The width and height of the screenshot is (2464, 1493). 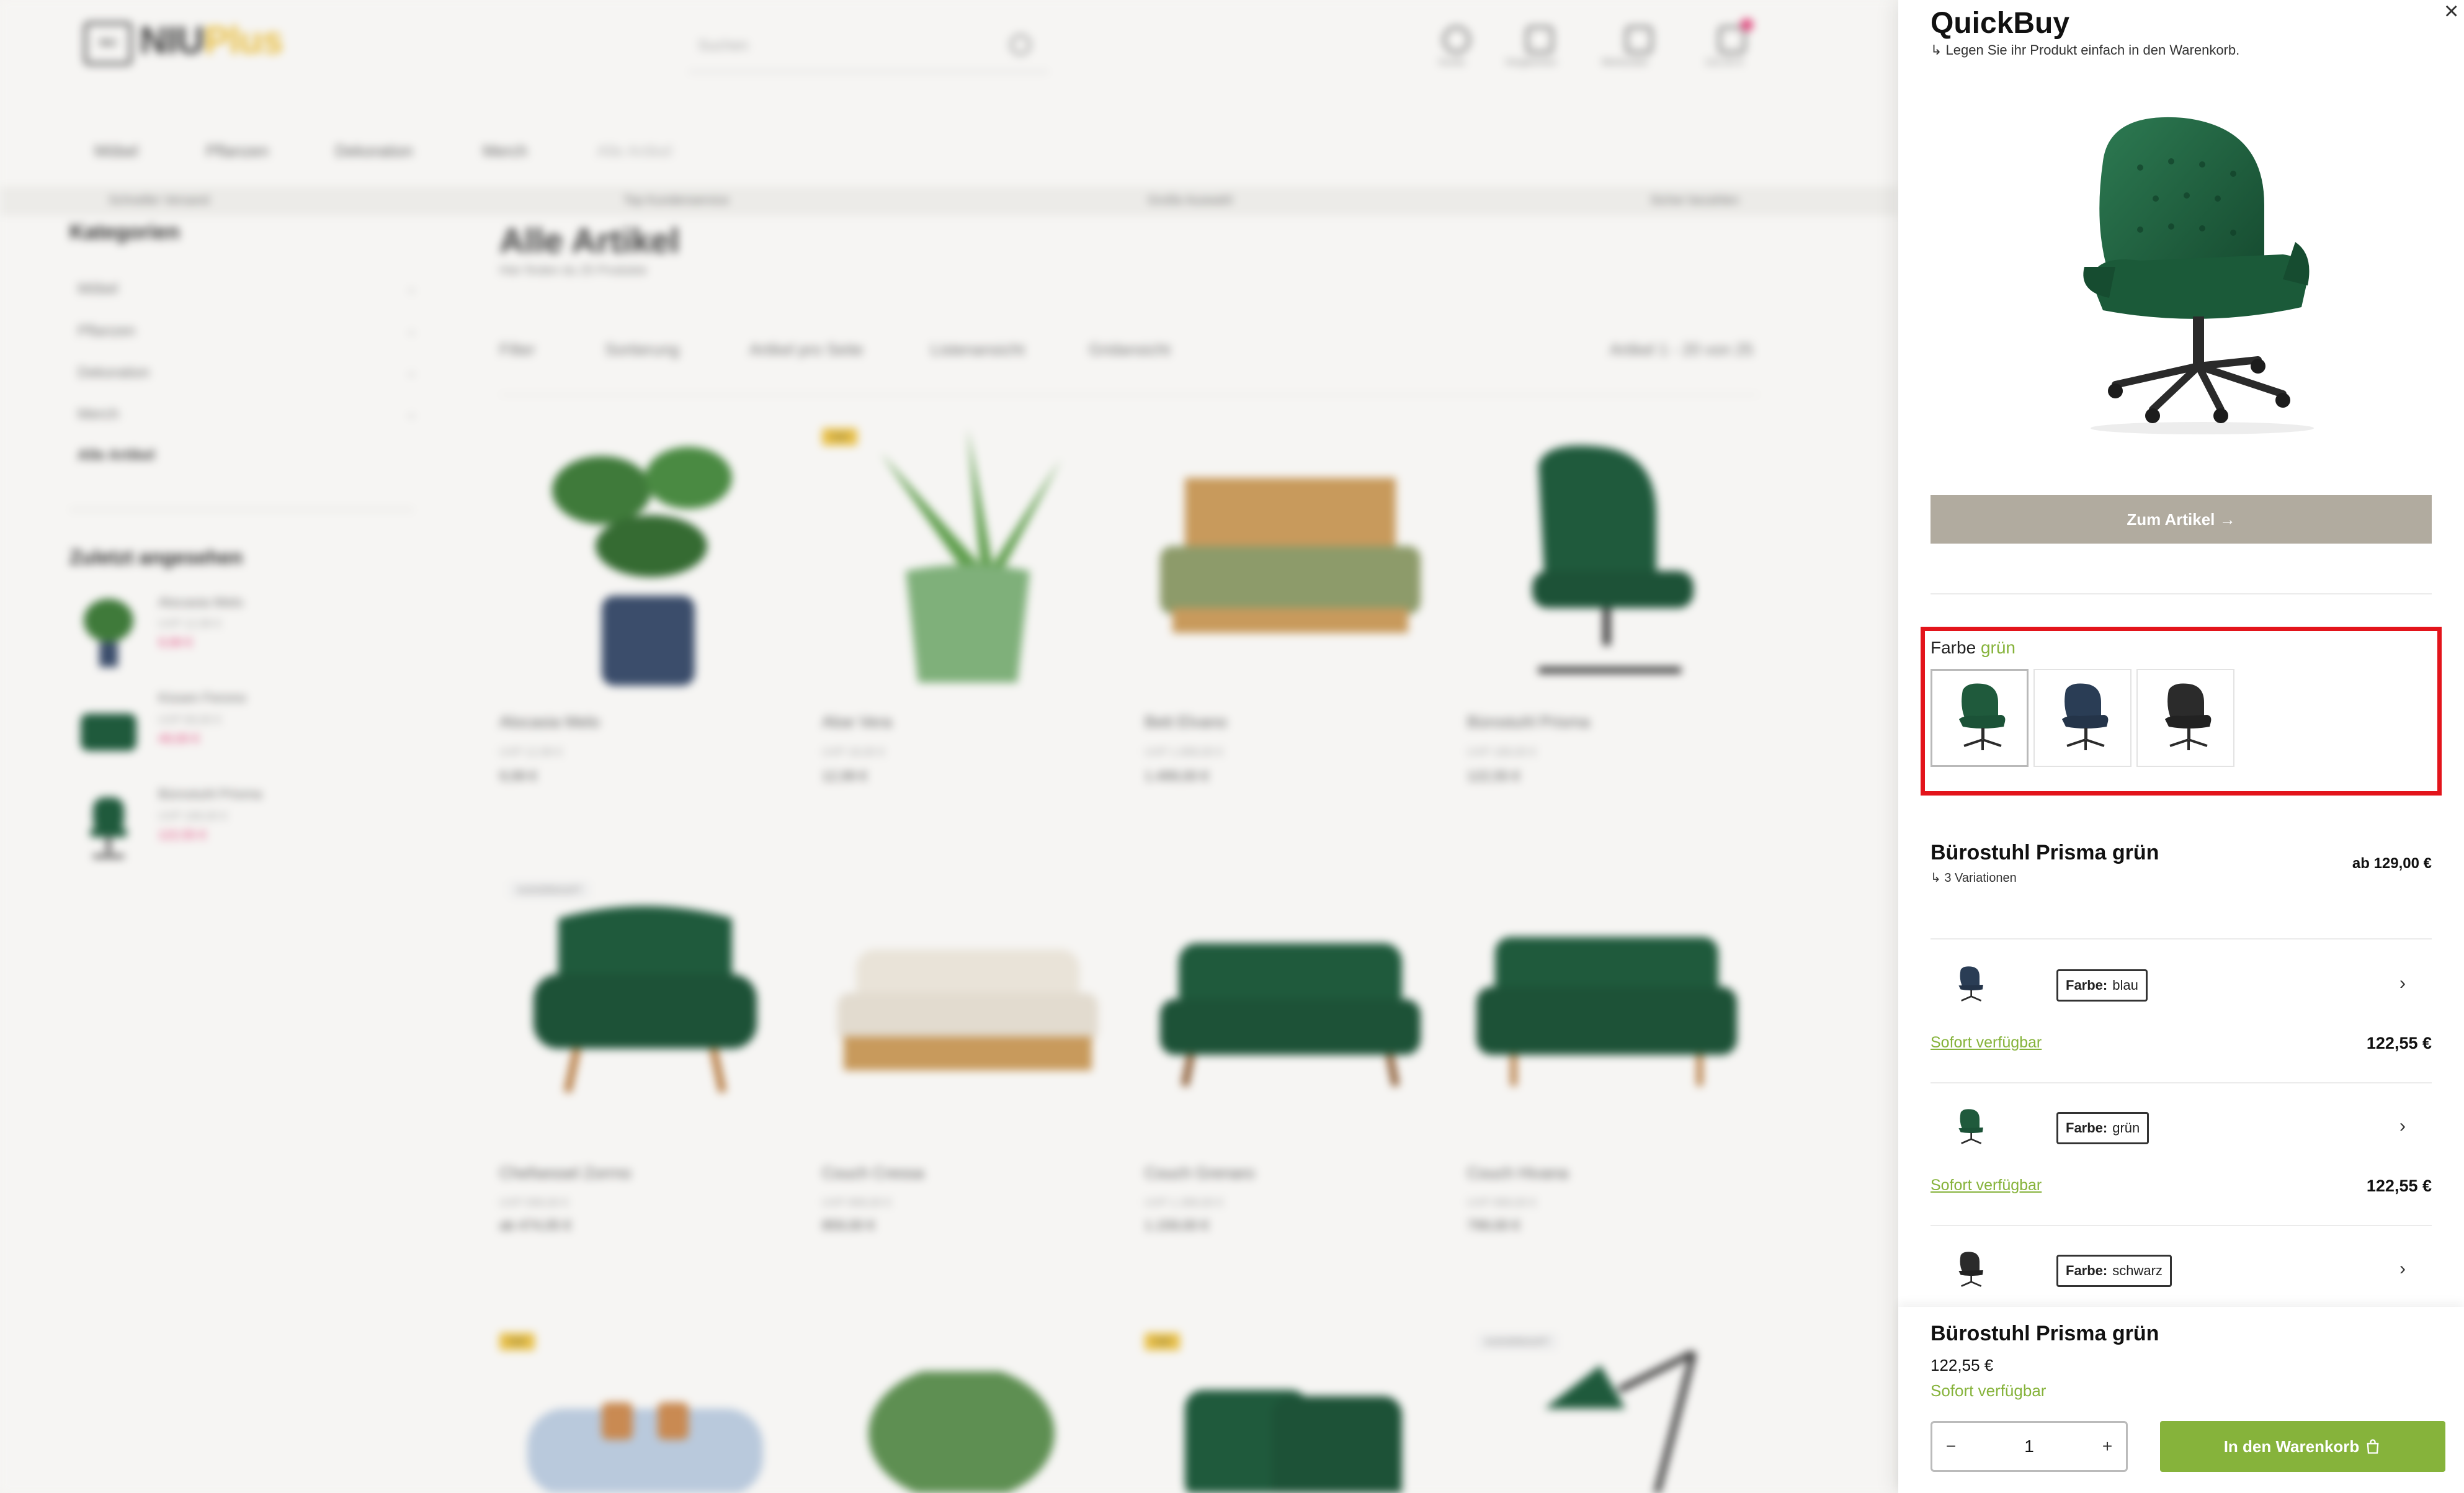 What do you see at coordinates (159, 200) in the screenshot?
I see `usp-item: Schneller Versand` at bounding box center [159, 200].